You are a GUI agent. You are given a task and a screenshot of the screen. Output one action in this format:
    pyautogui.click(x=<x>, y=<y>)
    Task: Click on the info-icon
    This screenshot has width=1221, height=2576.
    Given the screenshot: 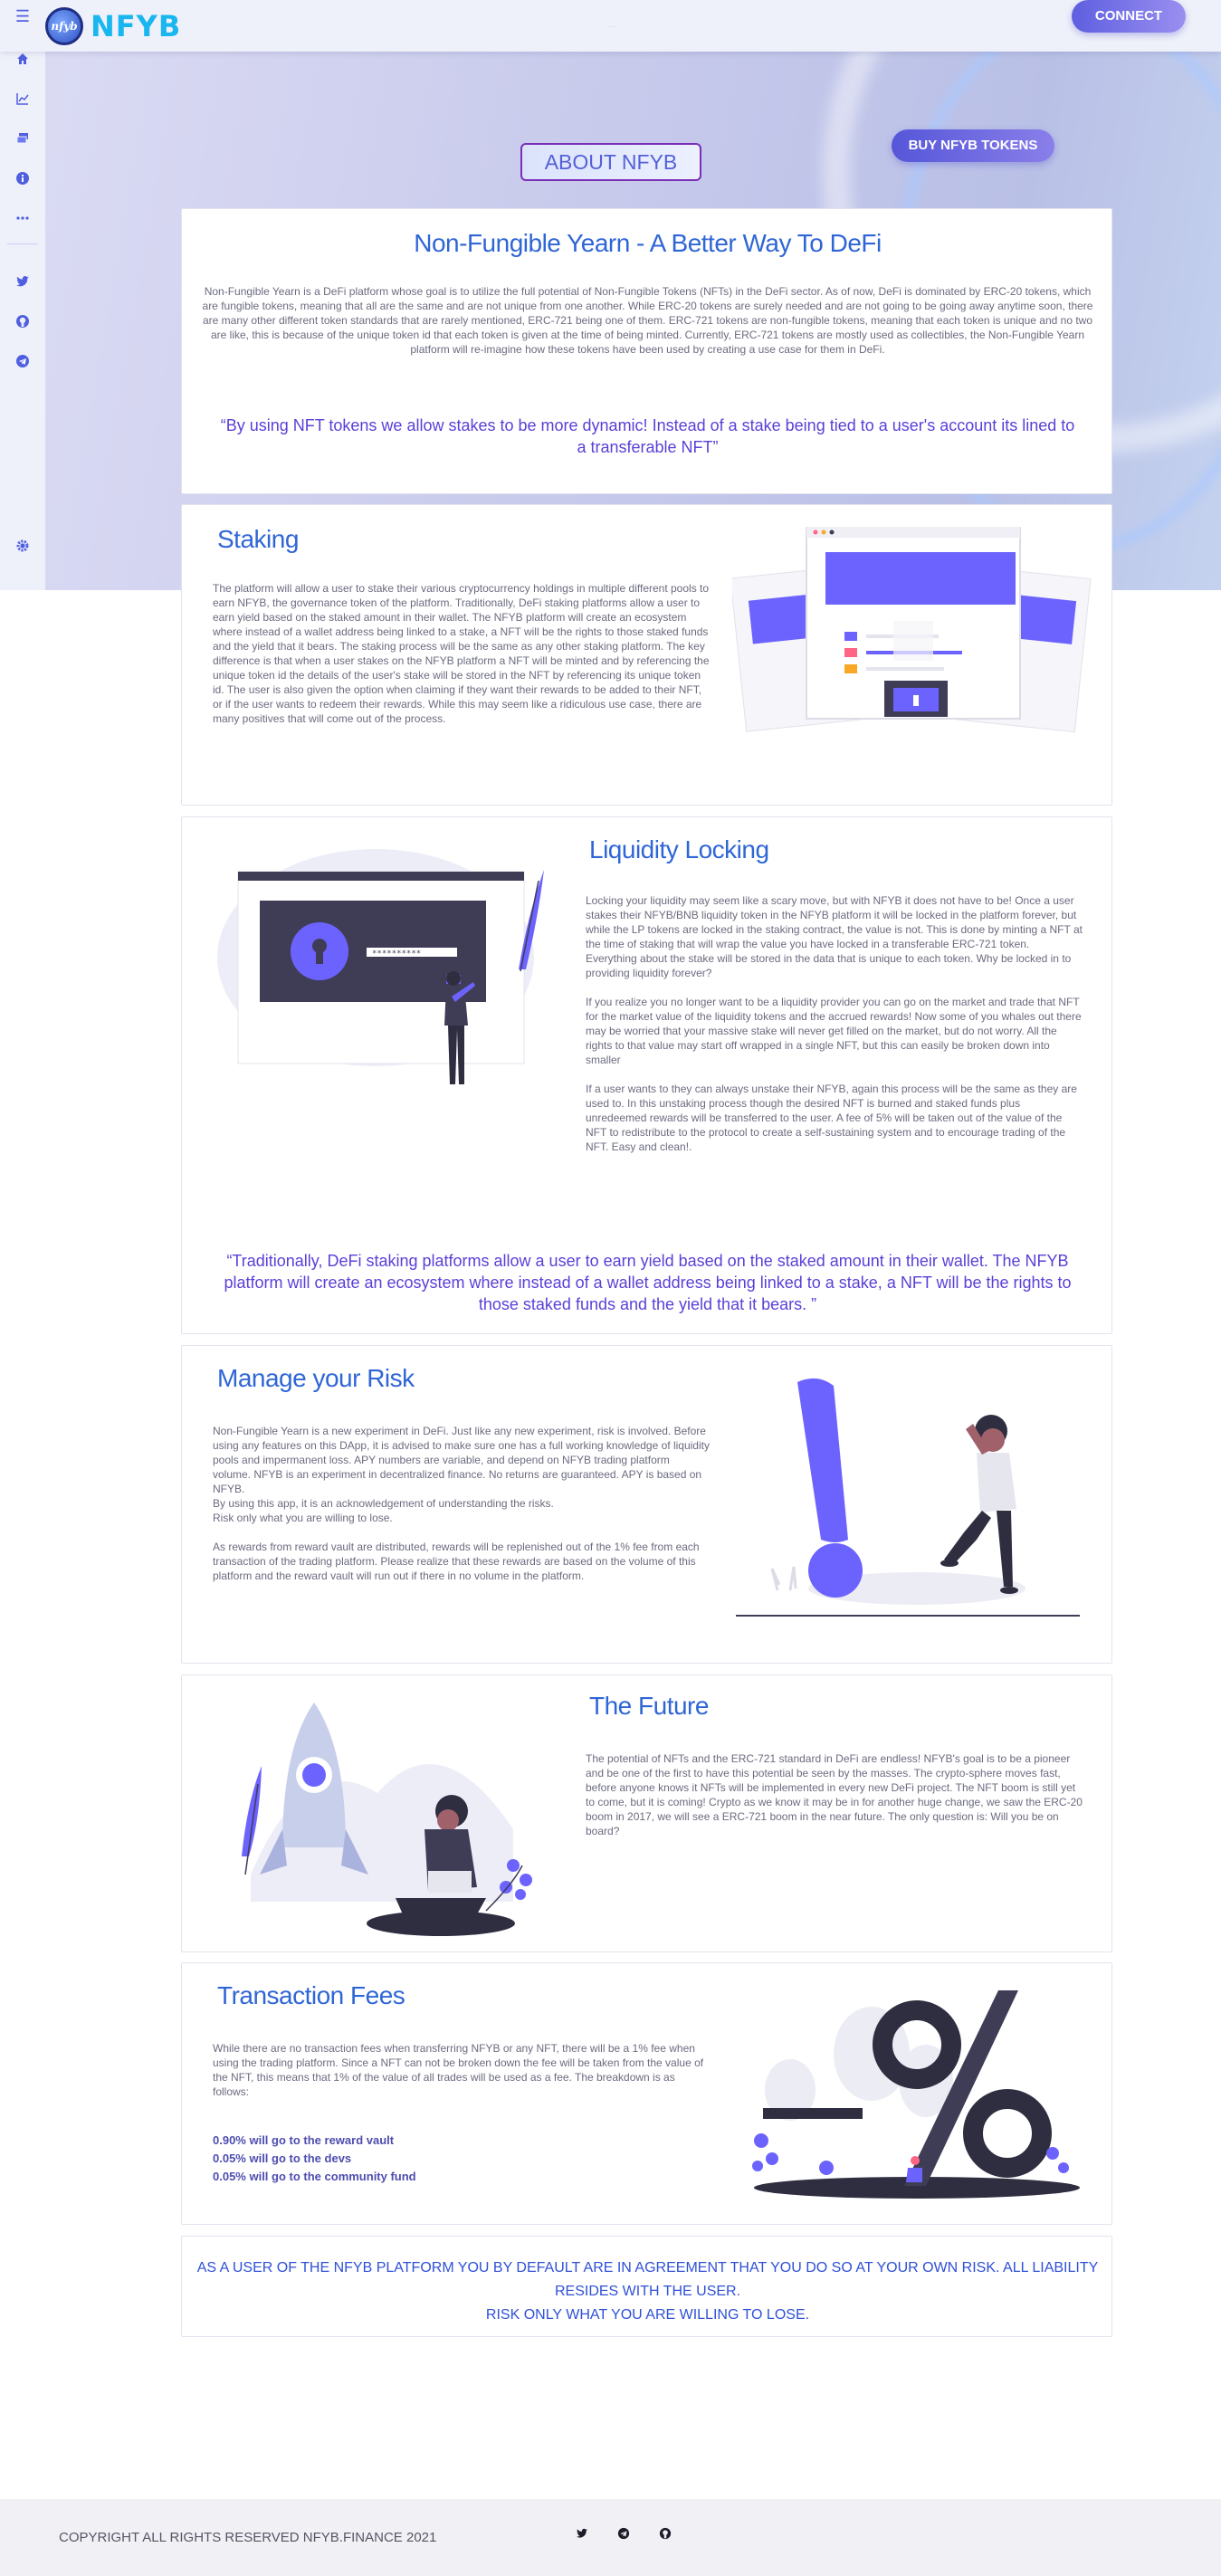 What is the action you would take?
    pyautogui.click(x=23, y=181)
    